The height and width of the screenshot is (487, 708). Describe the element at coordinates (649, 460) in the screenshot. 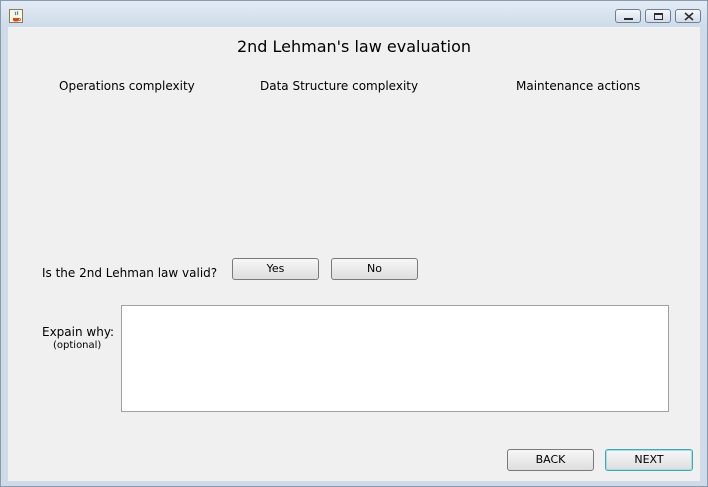

I see `next-button: NEXT` at that location.